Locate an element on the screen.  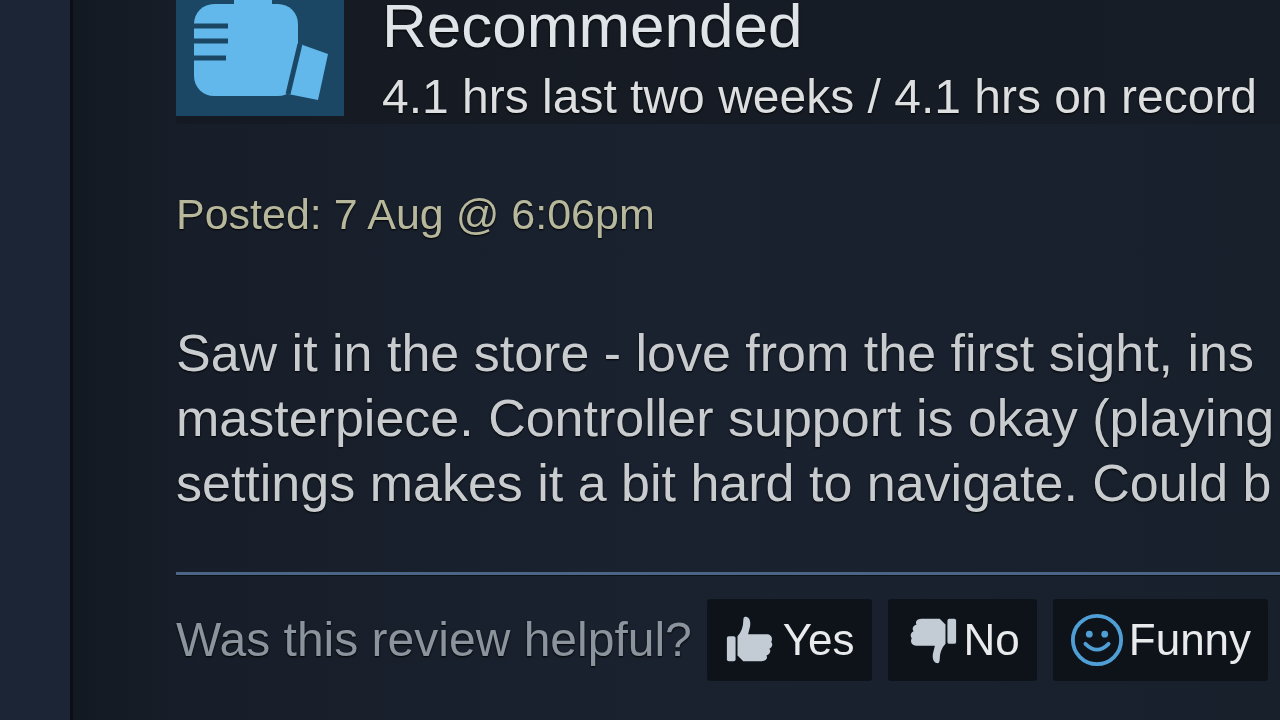
posted-date: Posted: 7 Aug @ 6:06pm is located at coordinates (416, 214).